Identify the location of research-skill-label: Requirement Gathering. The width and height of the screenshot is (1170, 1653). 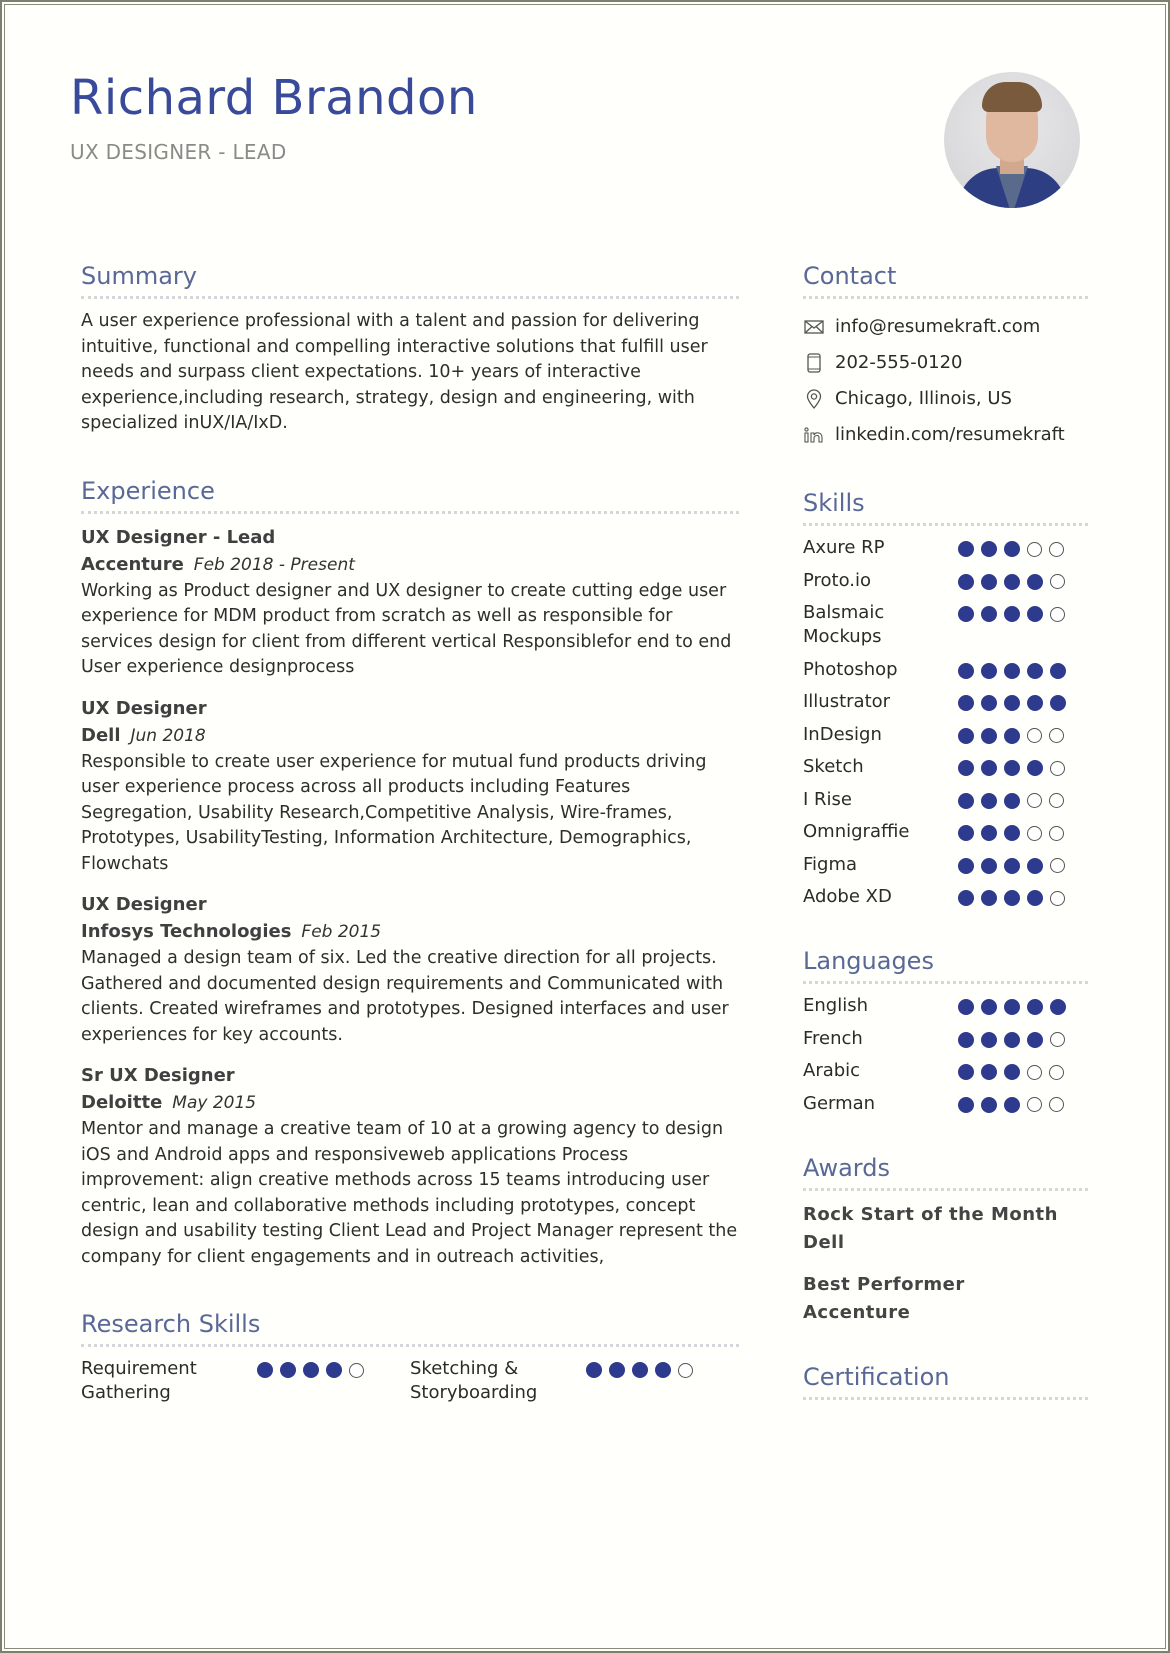
(139, 1380).